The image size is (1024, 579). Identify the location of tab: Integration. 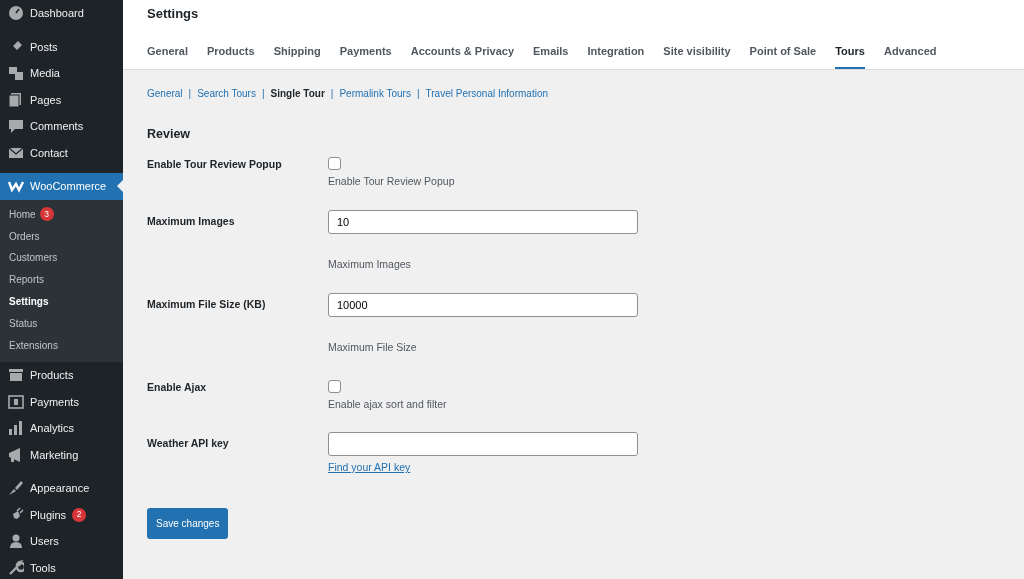
(616, 52).